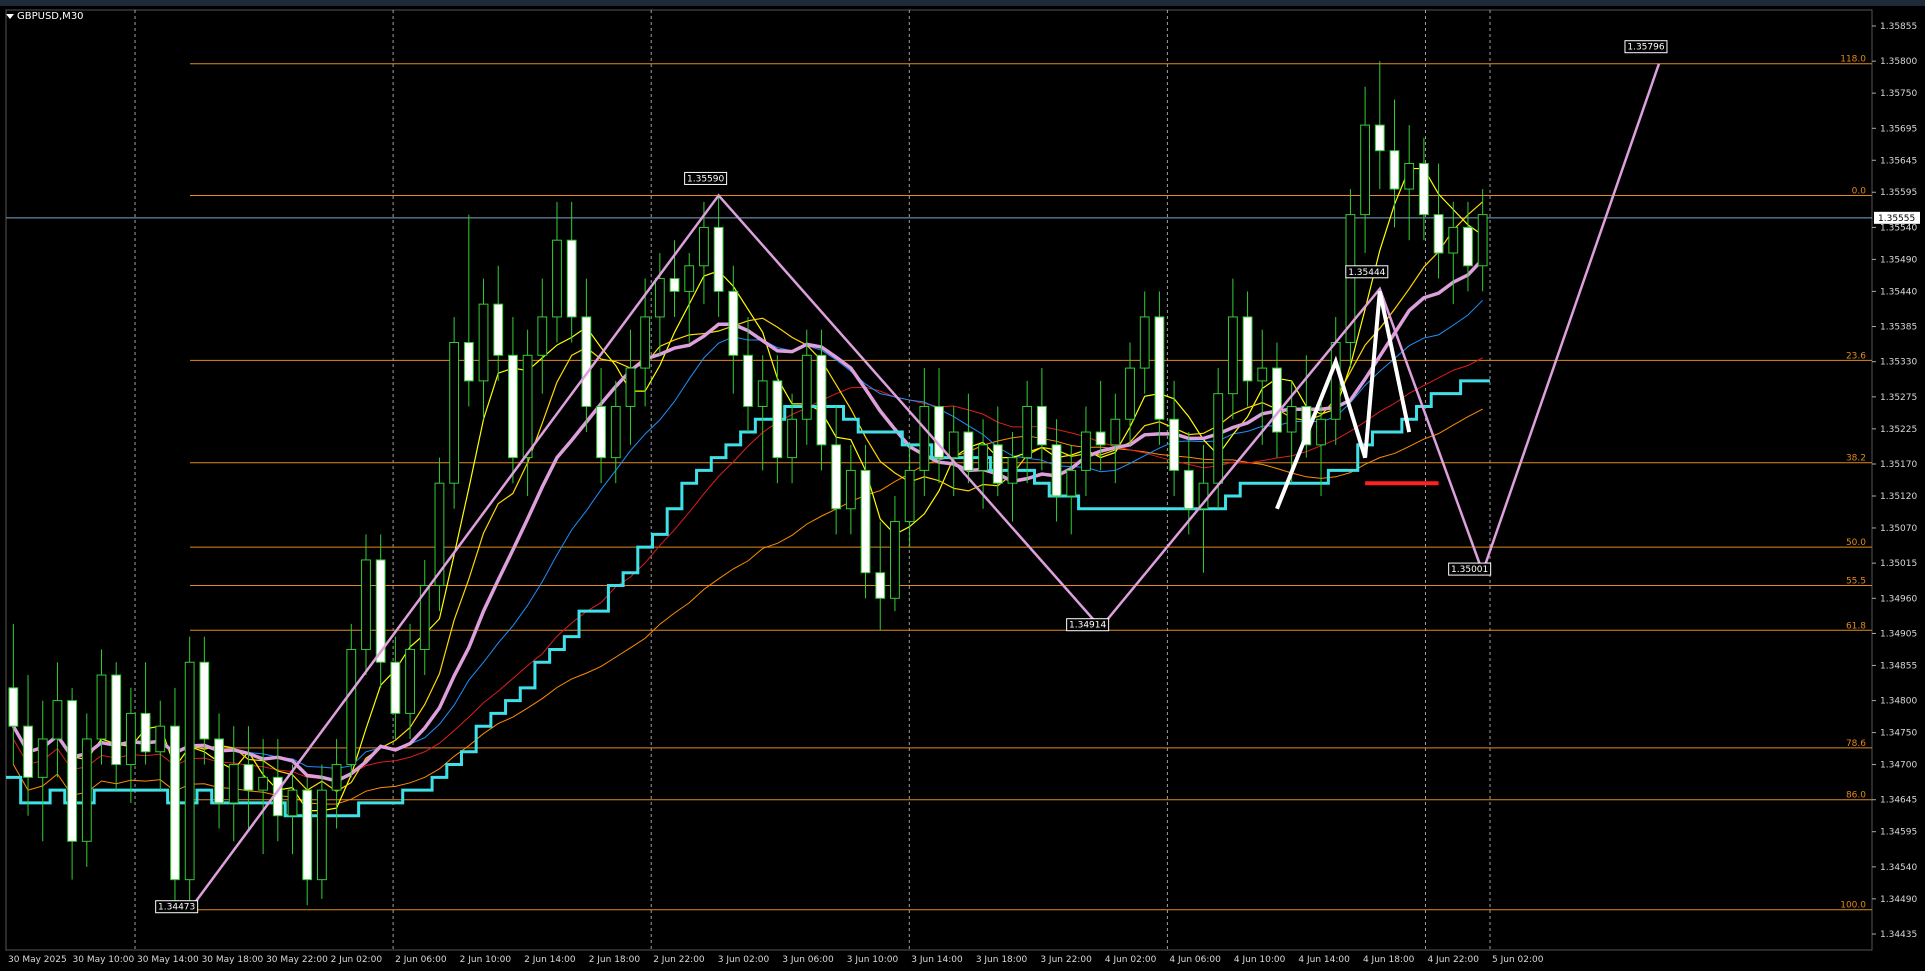 Image resolution: width=1925 pixels, height=971 pixels. Describe the element at coordinates (1856, 459) in the screenshot. I see `fibo-level-label: 38.2` at that location.